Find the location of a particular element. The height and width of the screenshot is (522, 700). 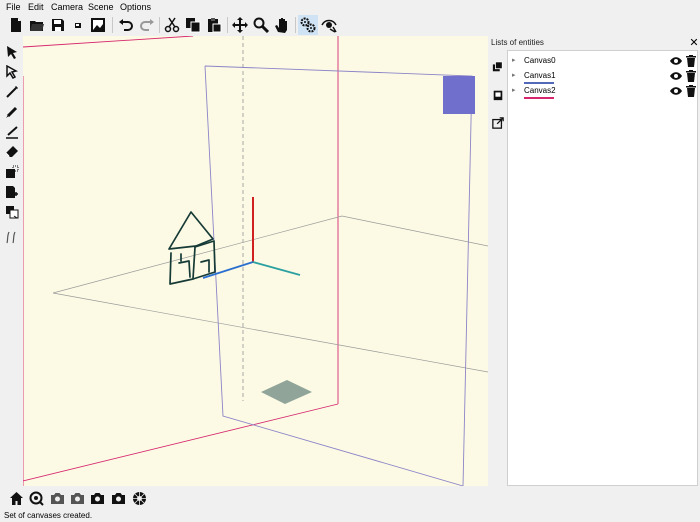

line-pen-icon is located at coordinates (11, 131).